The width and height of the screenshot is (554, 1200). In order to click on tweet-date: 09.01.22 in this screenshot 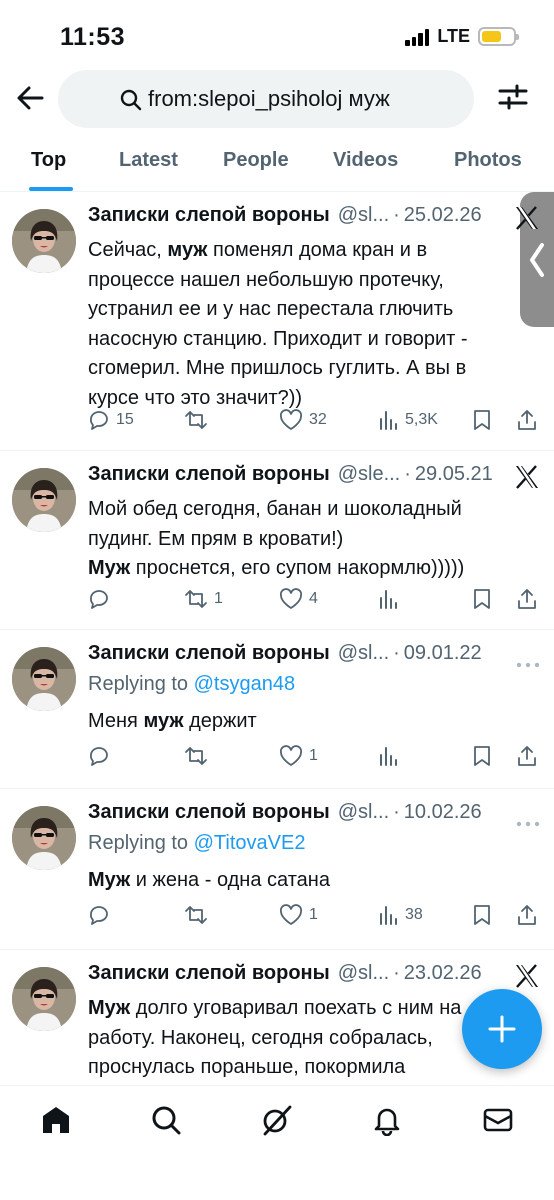, I will do `click(442, 653)`.